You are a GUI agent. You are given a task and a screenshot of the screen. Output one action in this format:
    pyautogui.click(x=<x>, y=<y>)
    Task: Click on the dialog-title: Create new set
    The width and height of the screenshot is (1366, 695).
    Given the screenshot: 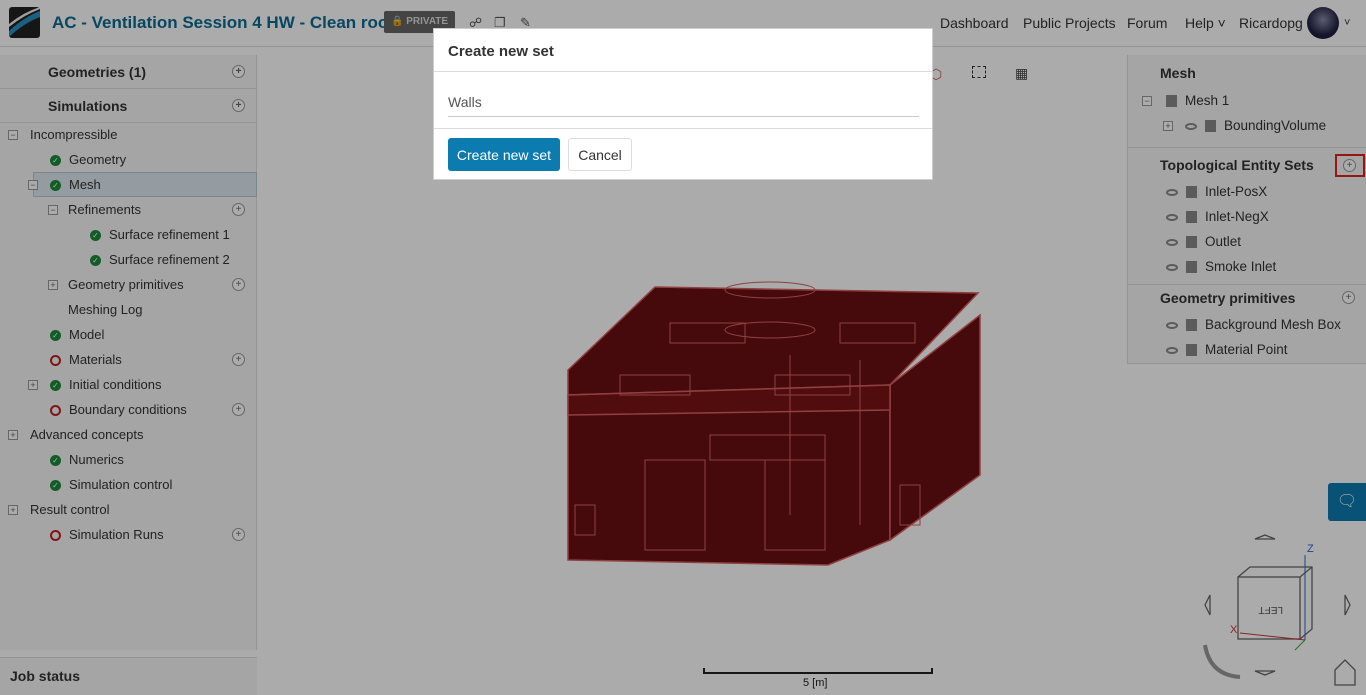 What is the action you would take?
    pyautogui.click(x=501, y=51)
    